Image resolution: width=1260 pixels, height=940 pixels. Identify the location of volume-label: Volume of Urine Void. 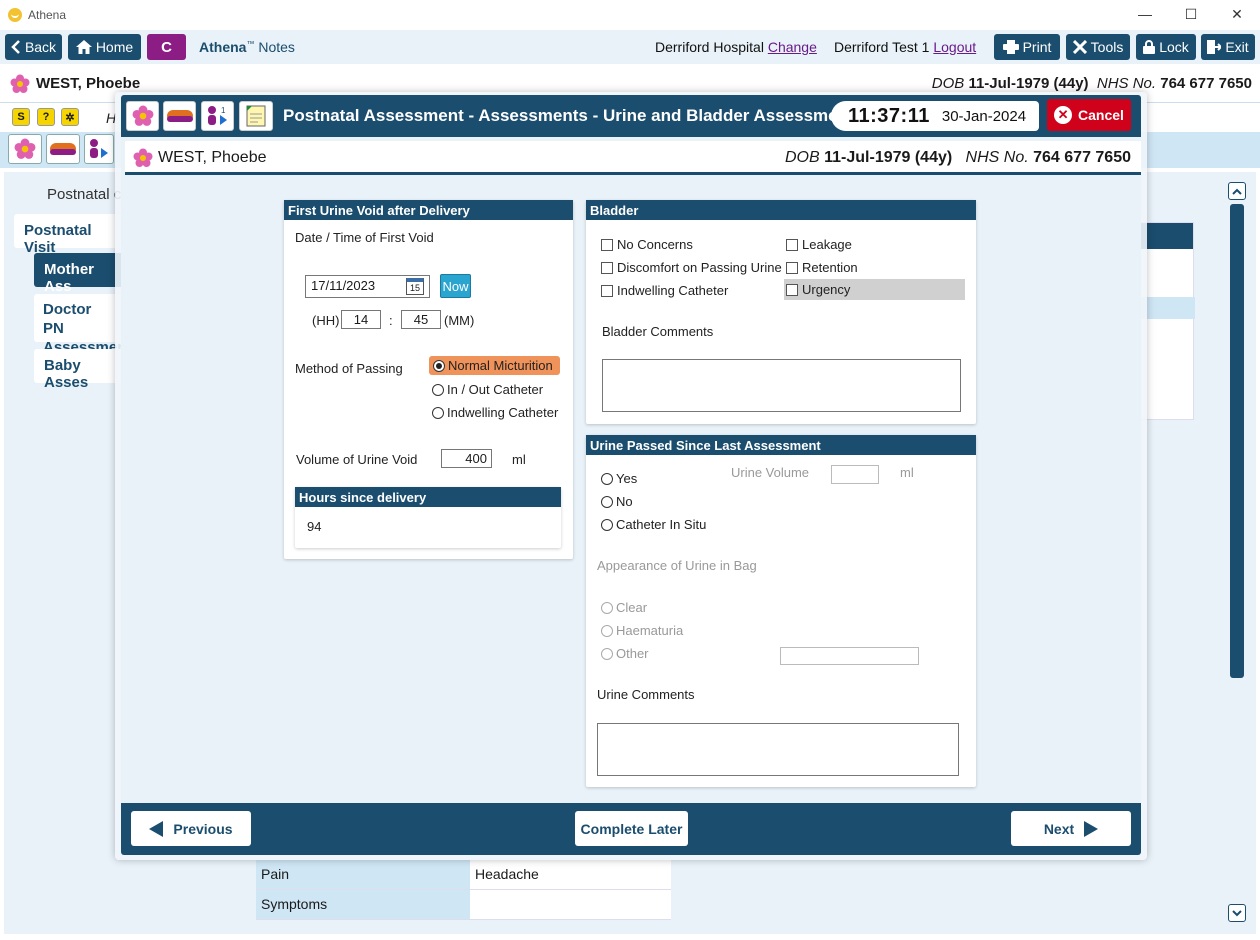
(357, 459).